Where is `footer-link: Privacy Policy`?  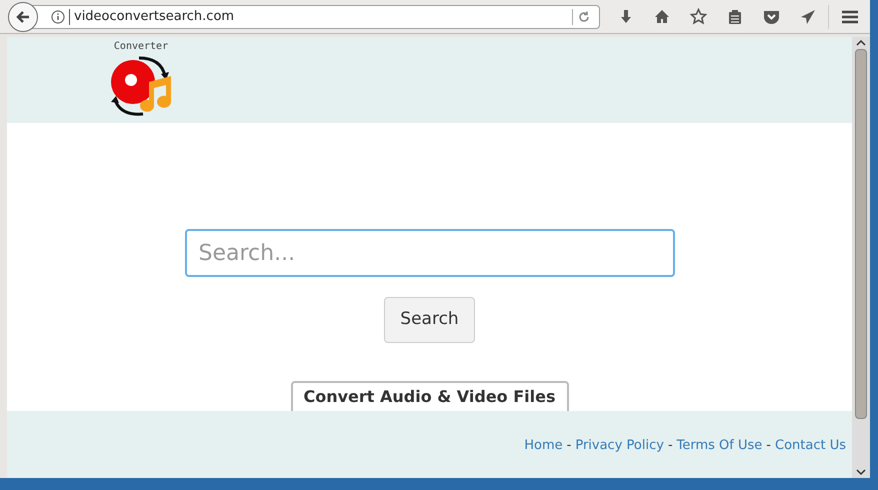 footer-link: Privacy Policy is located at coordinates (619, 446).